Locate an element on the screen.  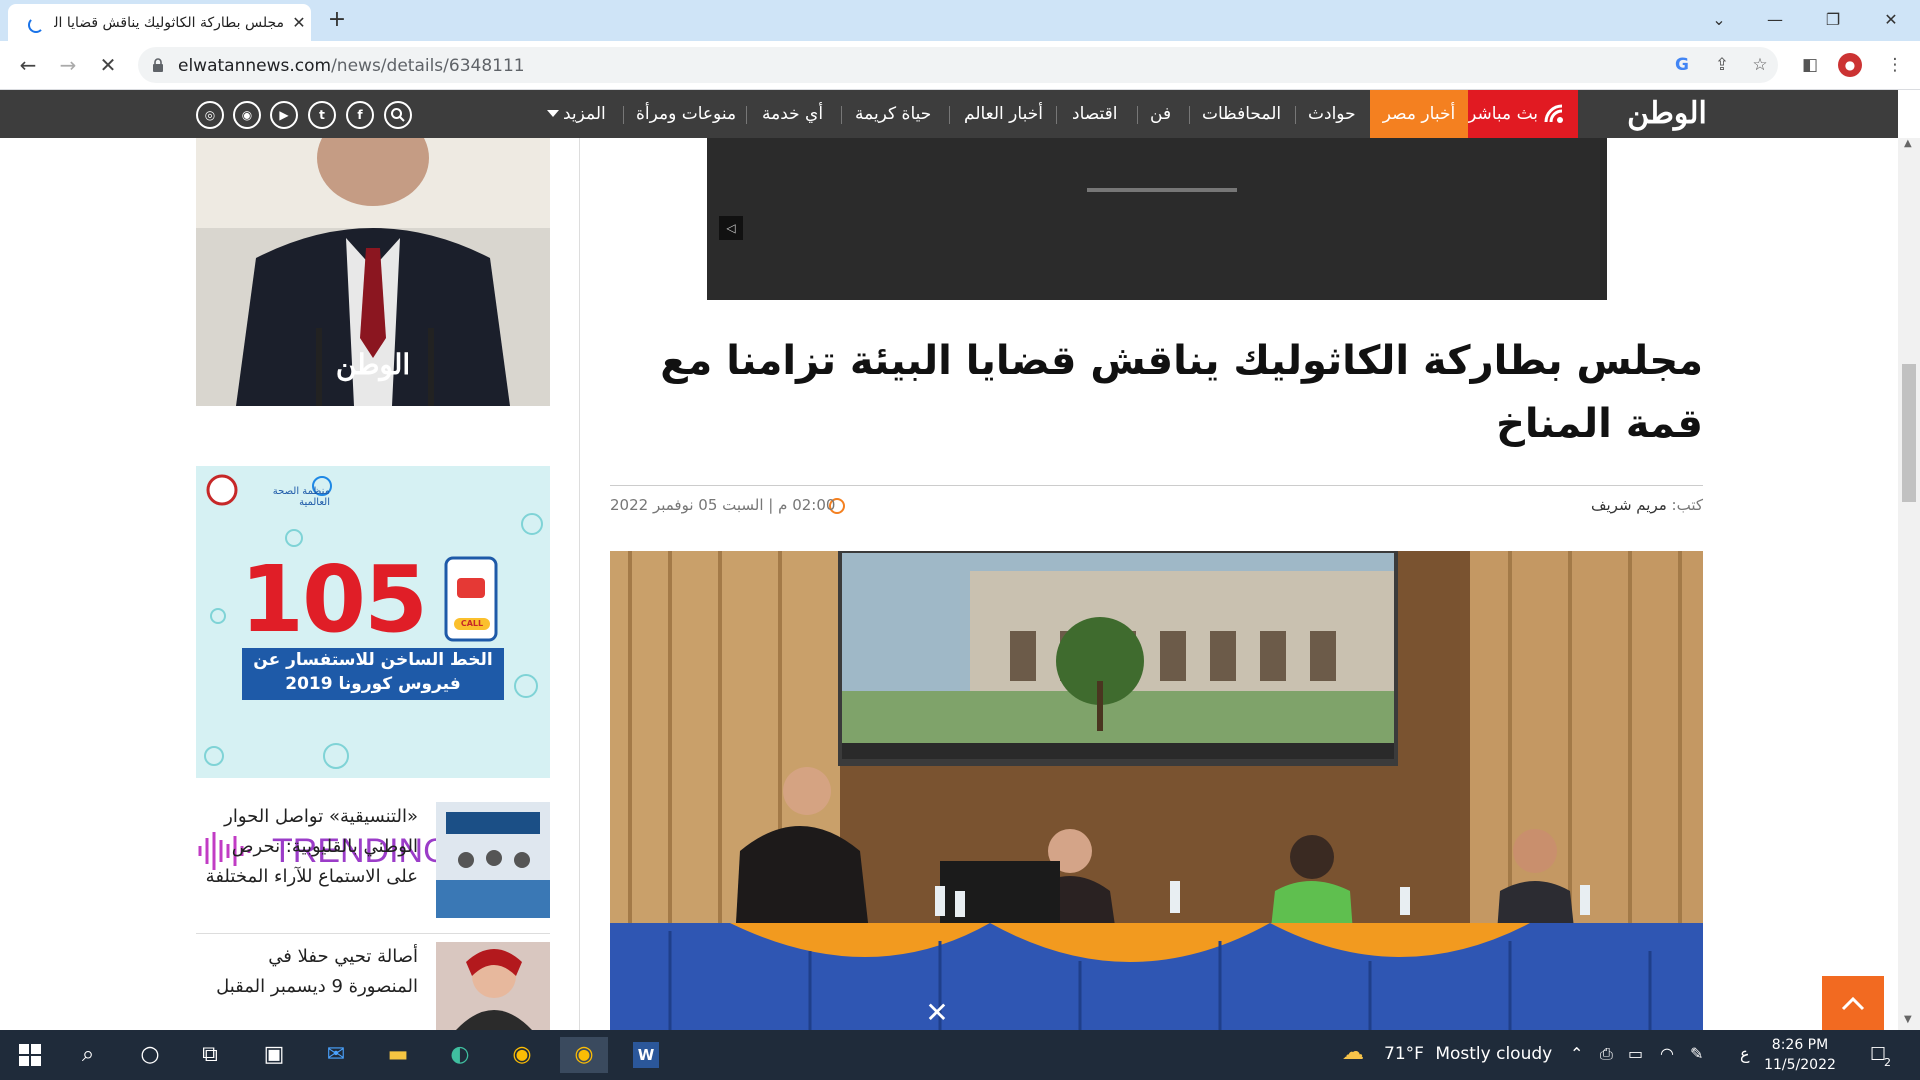
new-tab-button: + is located at coordinates (337, 21).